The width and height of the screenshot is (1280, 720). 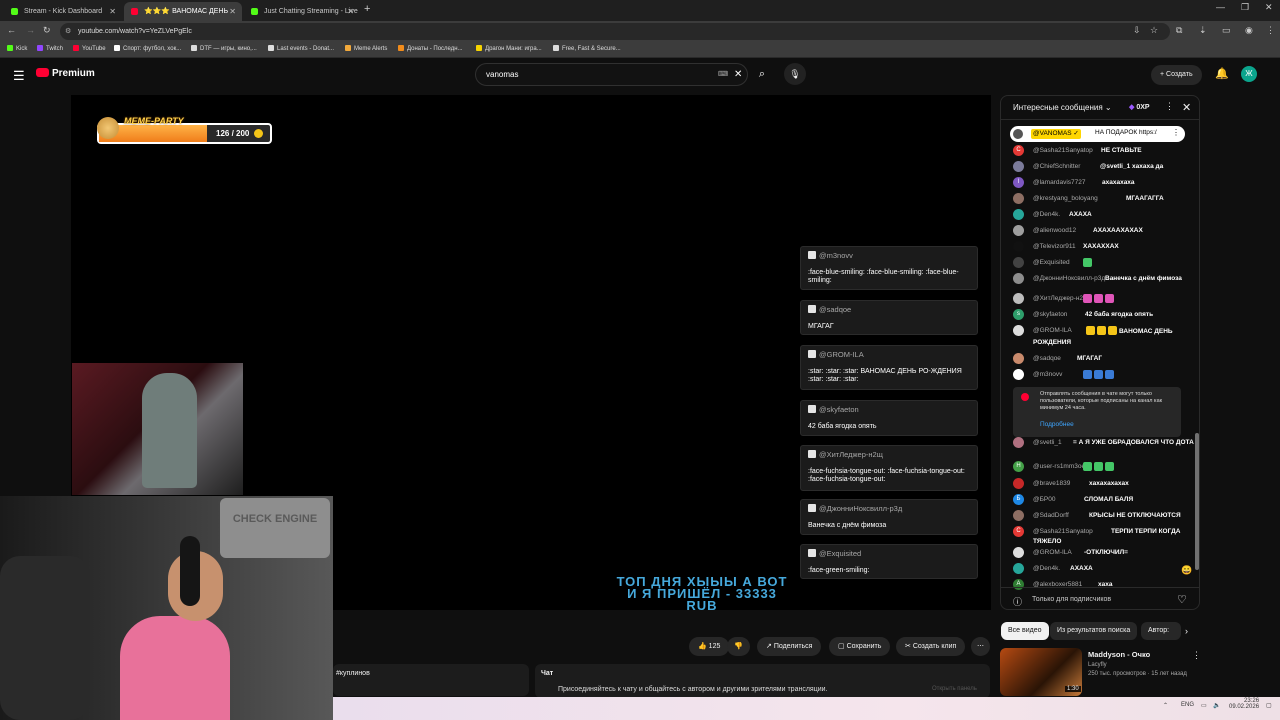 What do you see at coordinates (47, 30) in the screenshot?
I see `reload-icon: ↻` at bounding box center [47, 30].